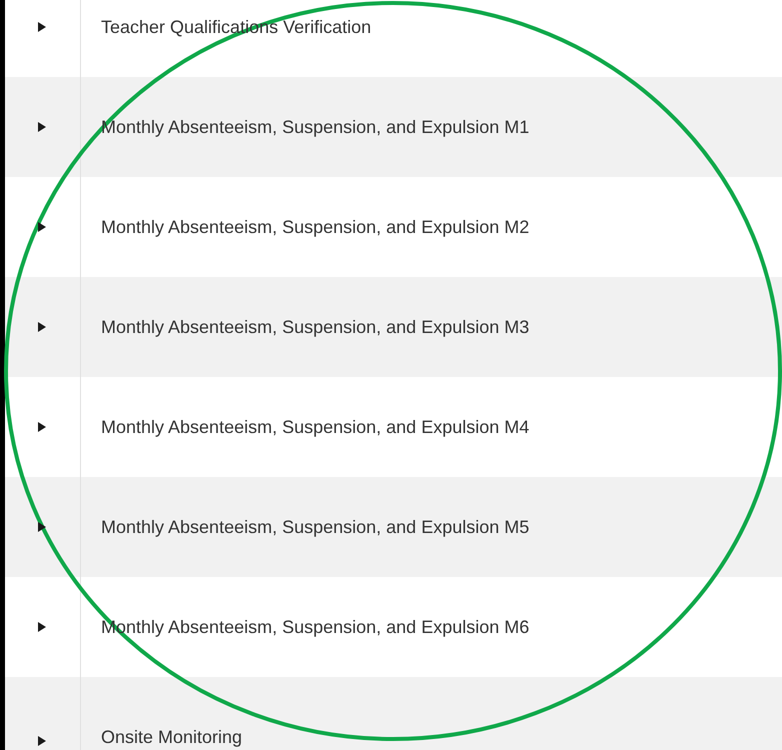 The height and width of the screenshot is (750, 782). What do you see at coordinates (315, 327) in the screenshot?
I see `row-label: Monthly Absenteeism, Suspension, and Expulsion M3` at bounding box center [315, 327].